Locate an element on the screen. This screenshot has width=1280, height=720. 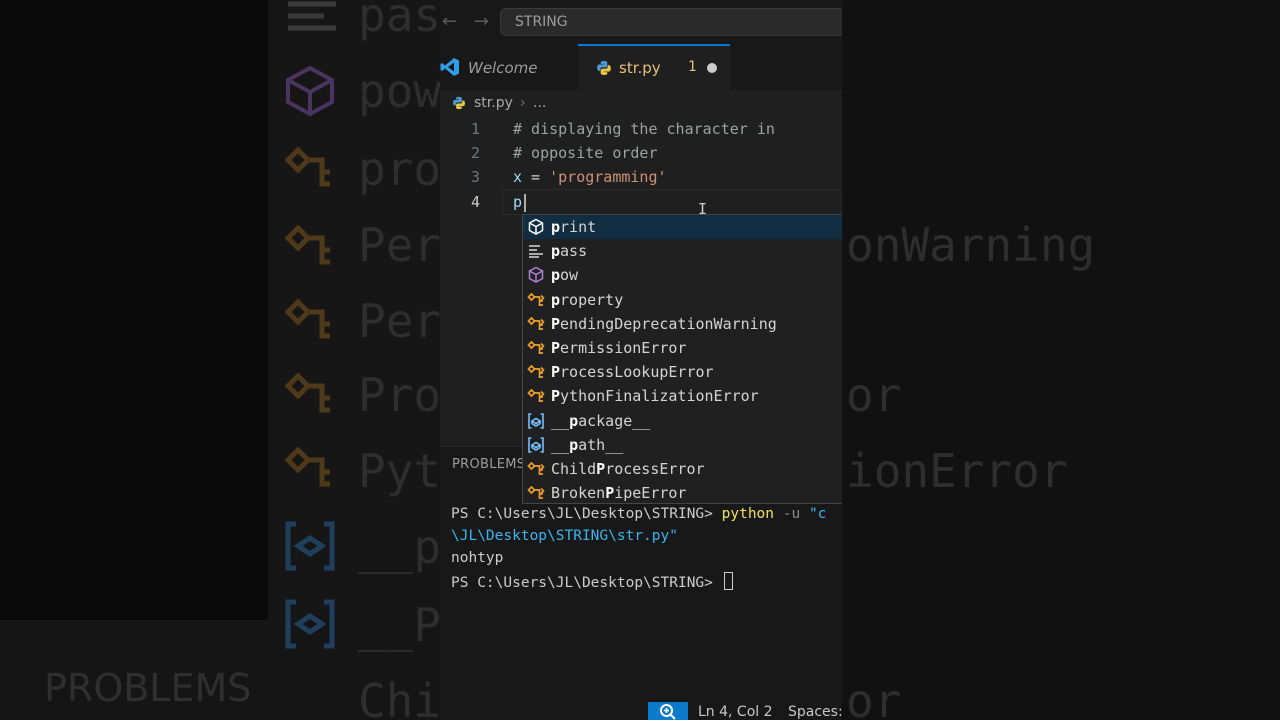
background-text: ionError is located at coordinates (957, 471).